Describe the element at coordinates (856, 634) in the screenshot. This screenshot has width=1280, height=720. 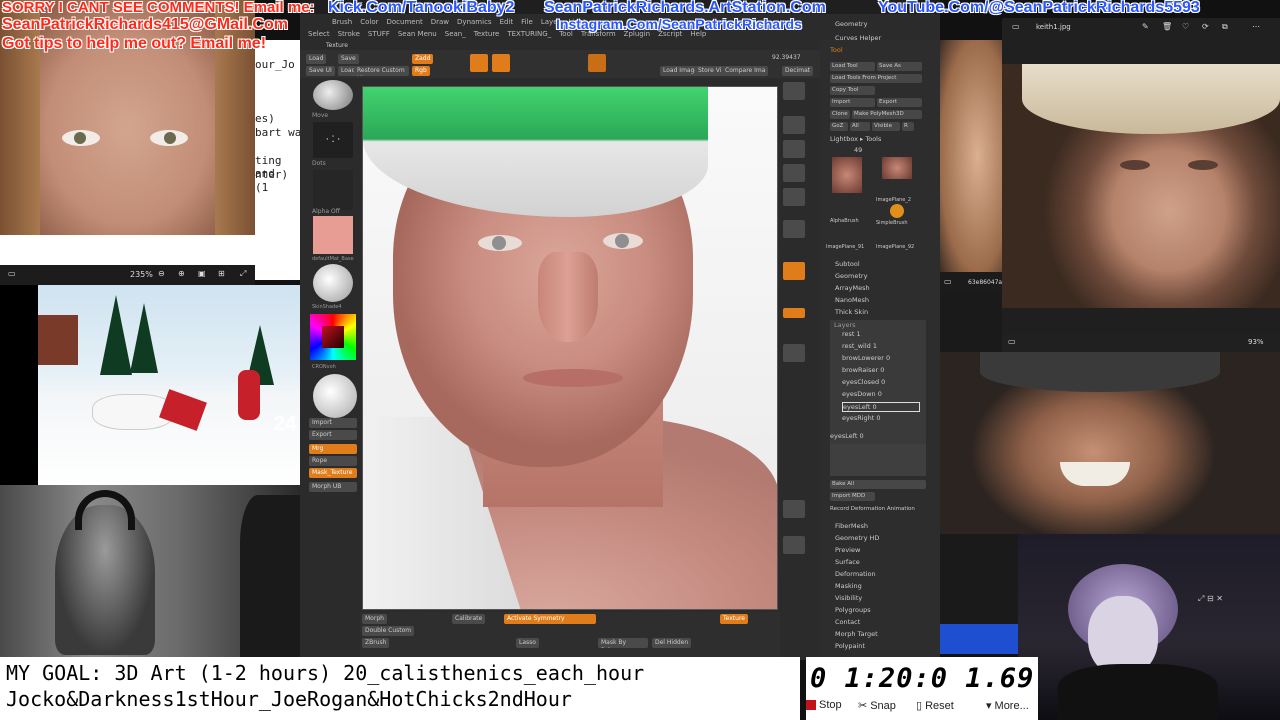
I see `menu-morph-target: Morph Target` at that location.